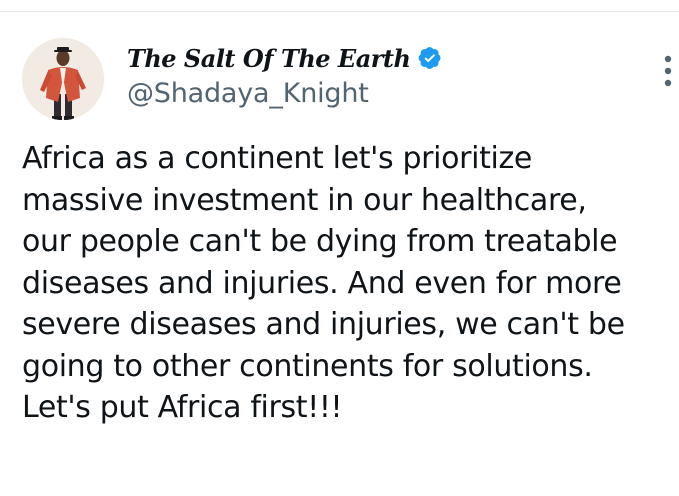 The image size is (679, 496). Describe the element at coordinates (284, 93) in the screenshot. I see `user-handle: @Shadaya_Knight` at that location.